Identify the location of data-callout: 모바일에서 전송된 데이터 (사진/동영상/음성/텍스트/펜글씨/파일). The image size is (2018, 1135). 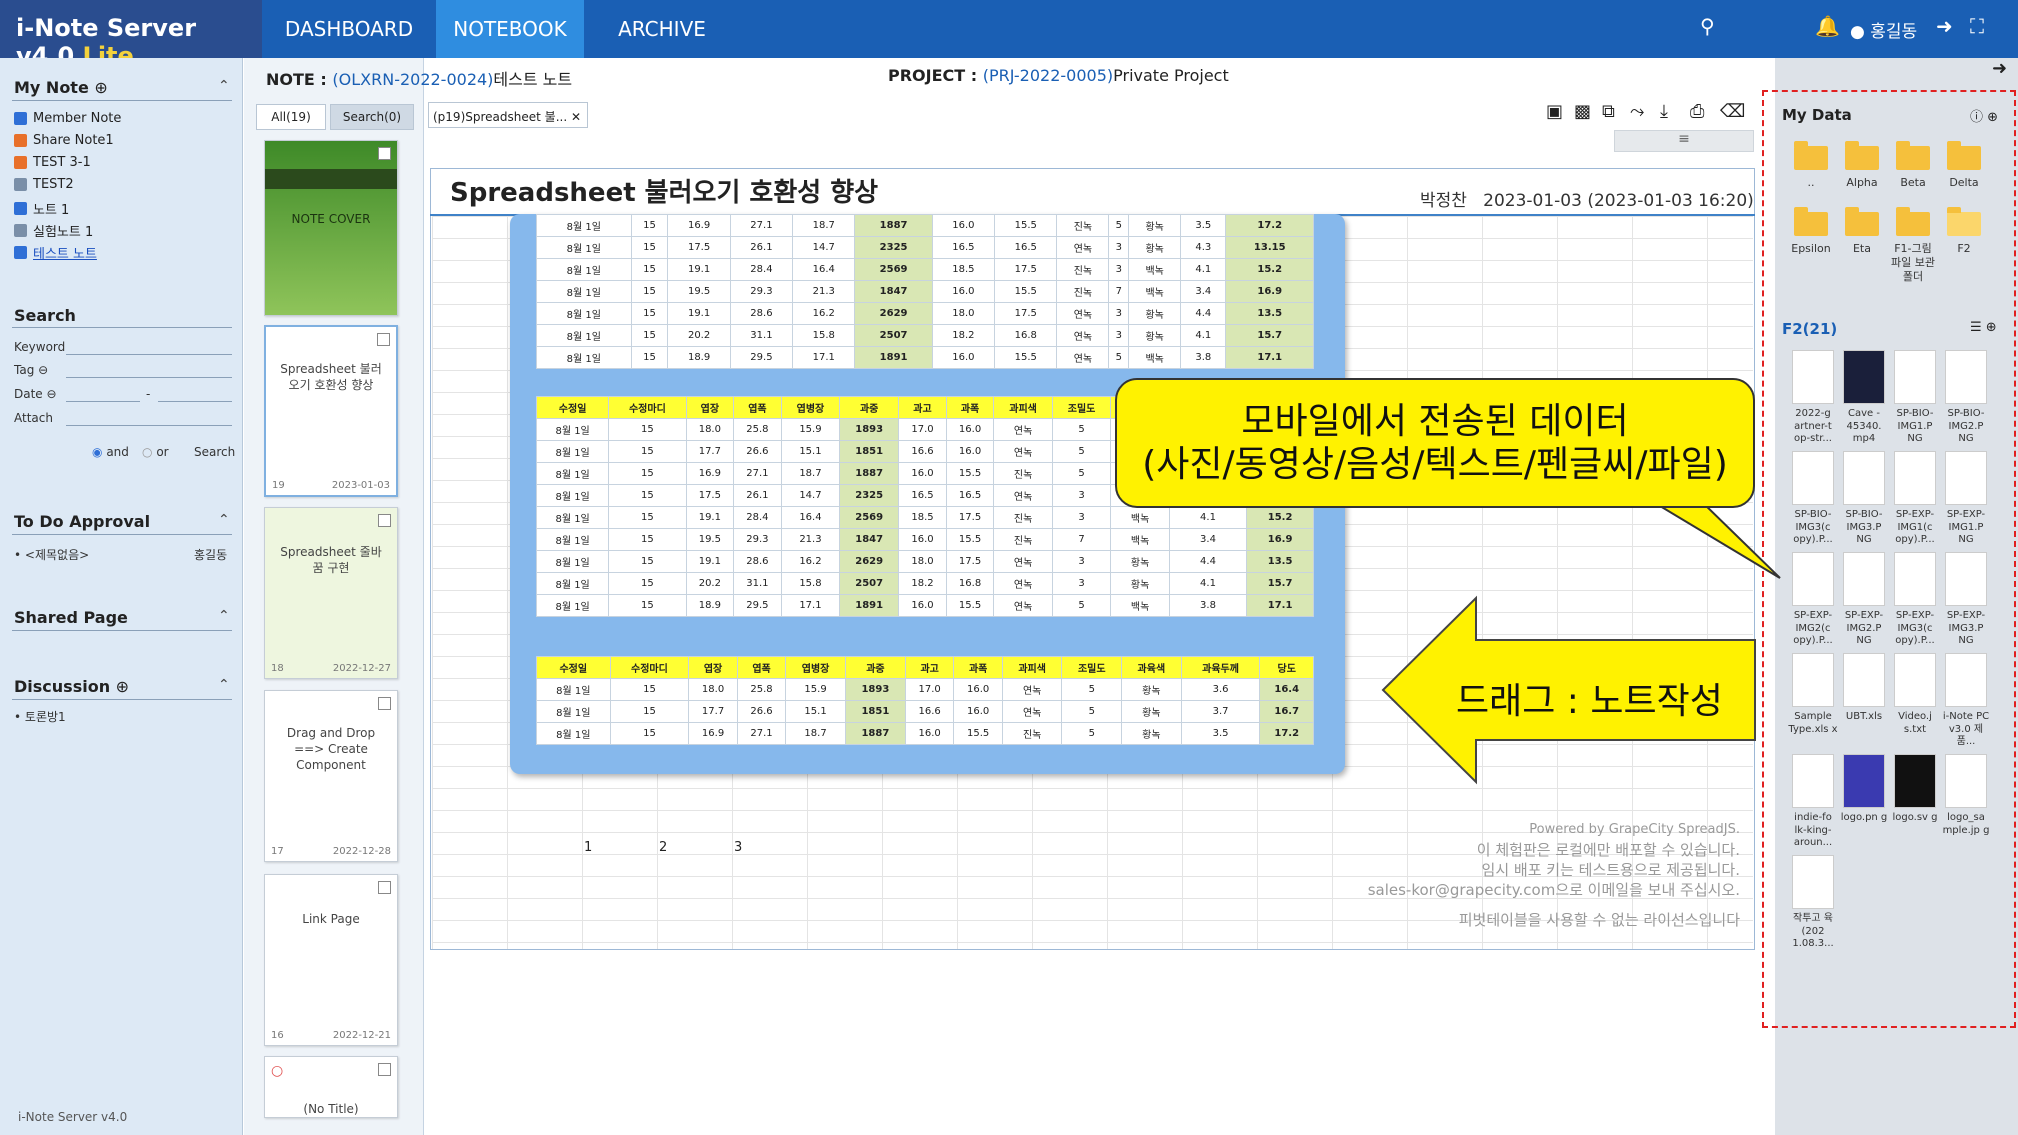
(1435, 443).